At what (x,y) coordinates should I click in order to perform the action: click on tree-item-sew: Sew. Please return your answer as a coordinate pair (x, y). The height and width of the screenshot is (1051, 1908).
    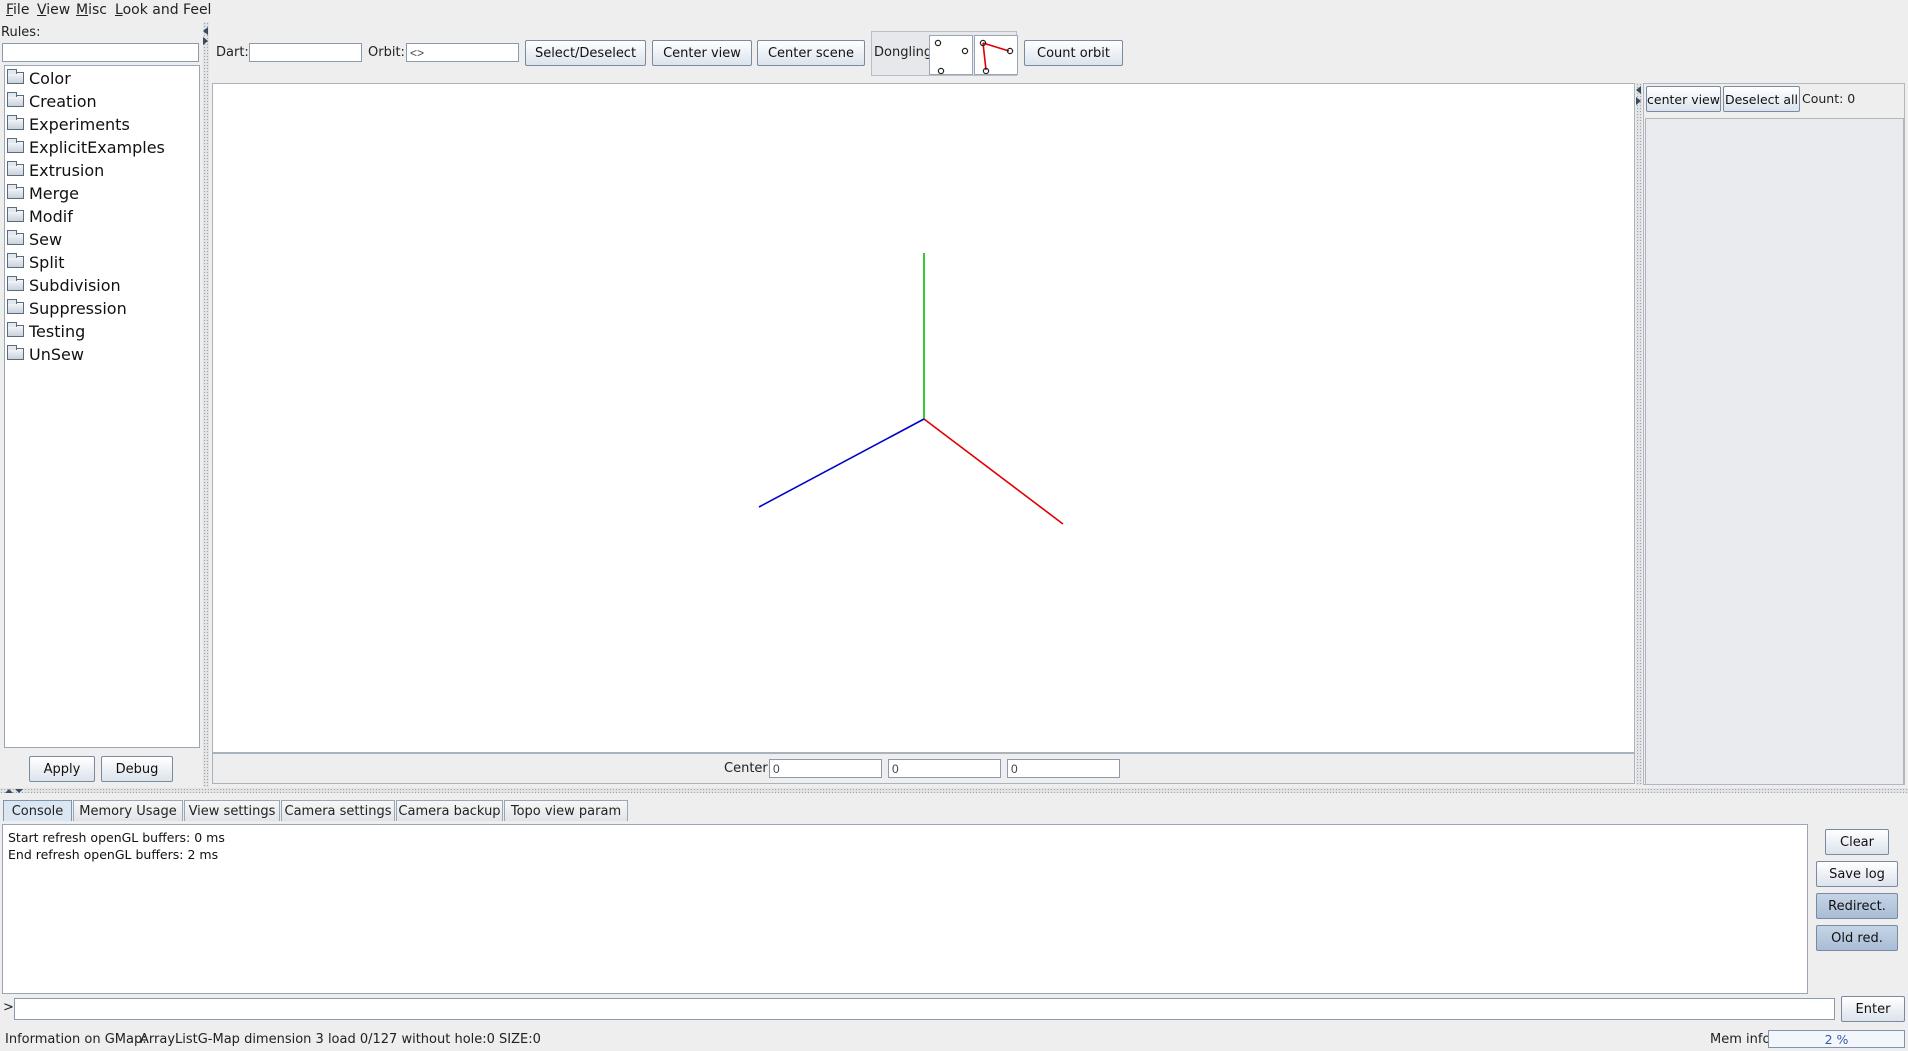
    Looking at the image, I should click on (34, 239).